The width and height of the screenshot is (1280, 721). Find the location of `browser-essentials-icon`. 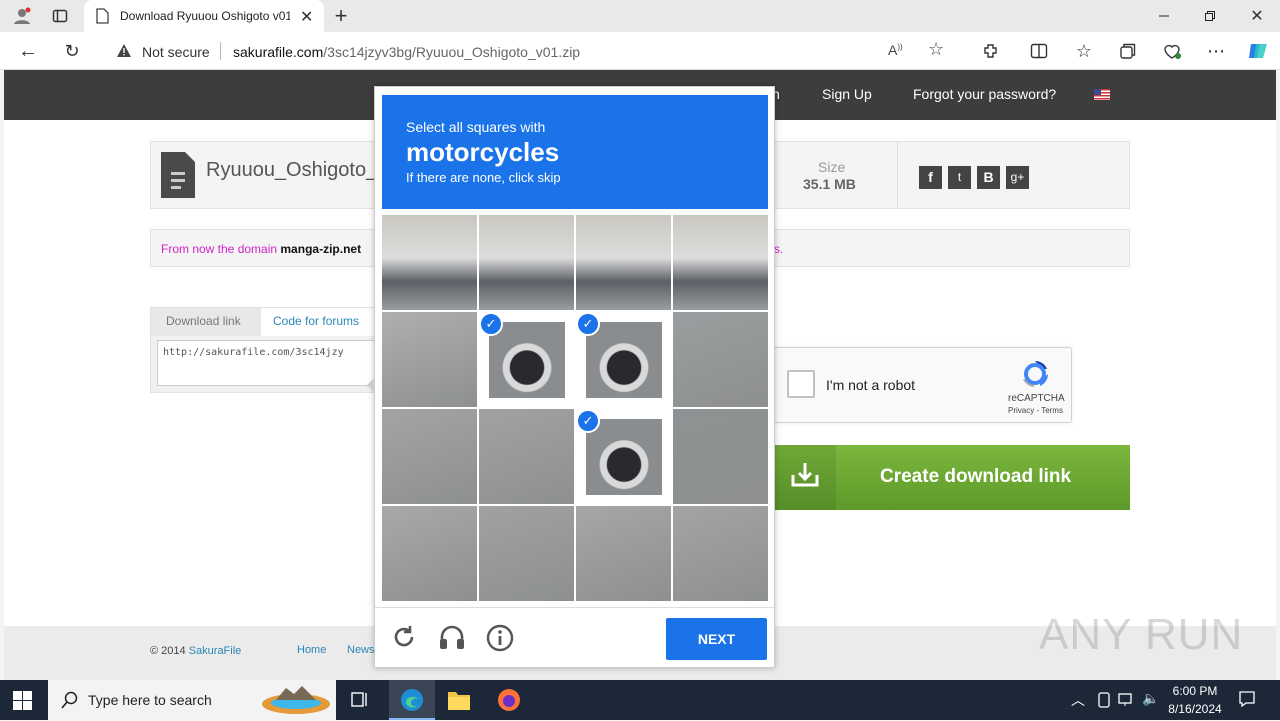

browser-essentials-icon is located at coordinates (1172, 51).